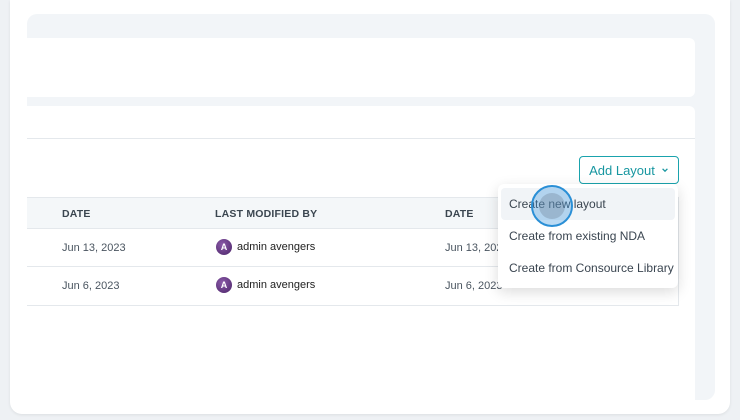 The height and width of the screenshot is (420, 740). Describe the element at coordinates (361, 67) in the screenshot. I see `header-card` at that location.